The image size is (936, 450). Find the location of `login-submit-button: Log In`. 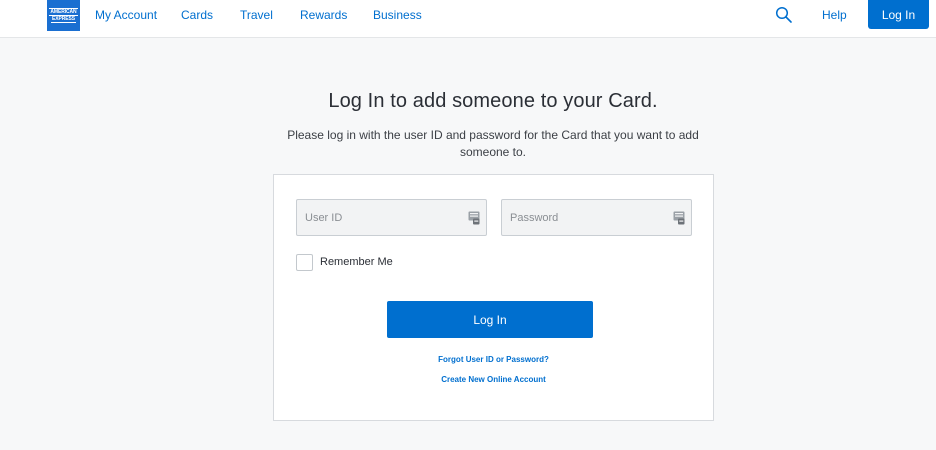

login-submit-button: Log In is located at coordinates (490, 319).